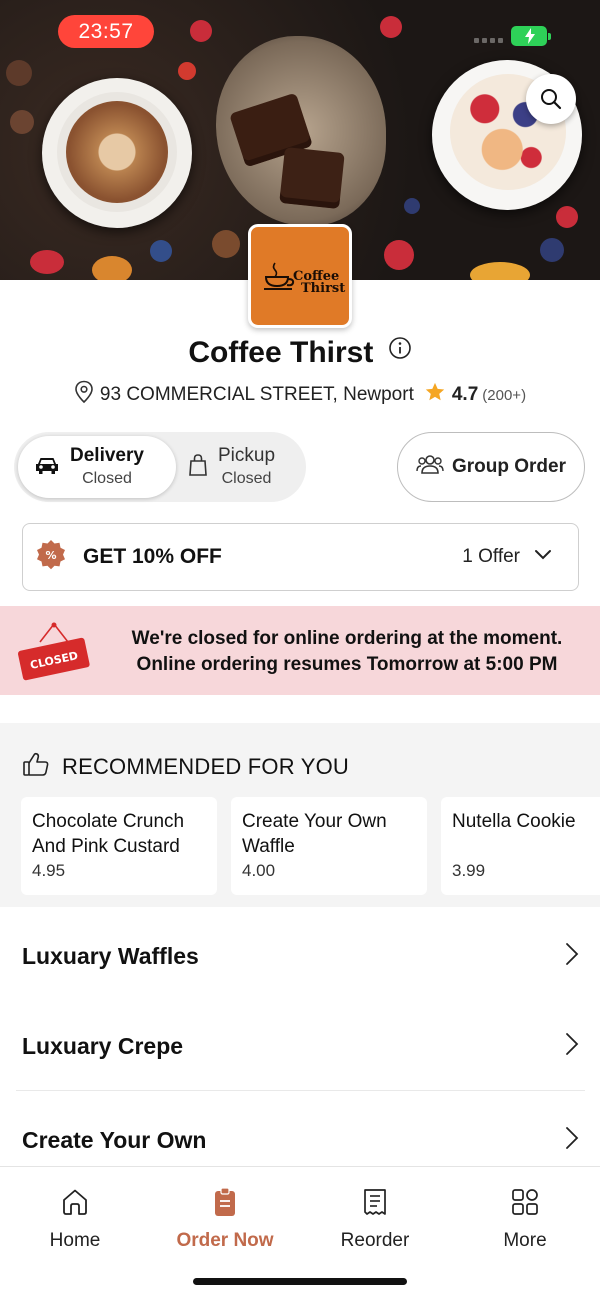 This screenshot has height=1298, width=600. I want to click on offer-count: 1 Offer, so click(491, 556).